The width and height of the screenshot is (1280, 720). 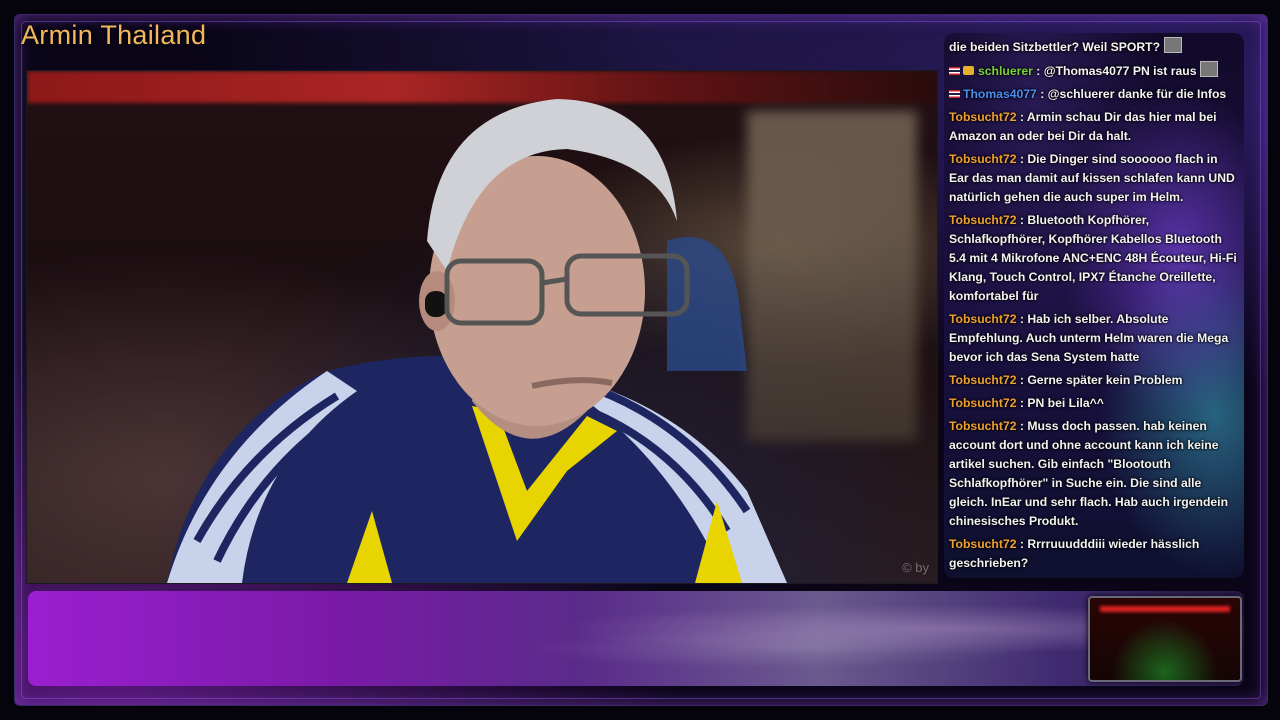 What do you see at coordinates (968, 70) in the screenshot?
I see `subscriber-badge-icon` at bounding box center [968, 70].